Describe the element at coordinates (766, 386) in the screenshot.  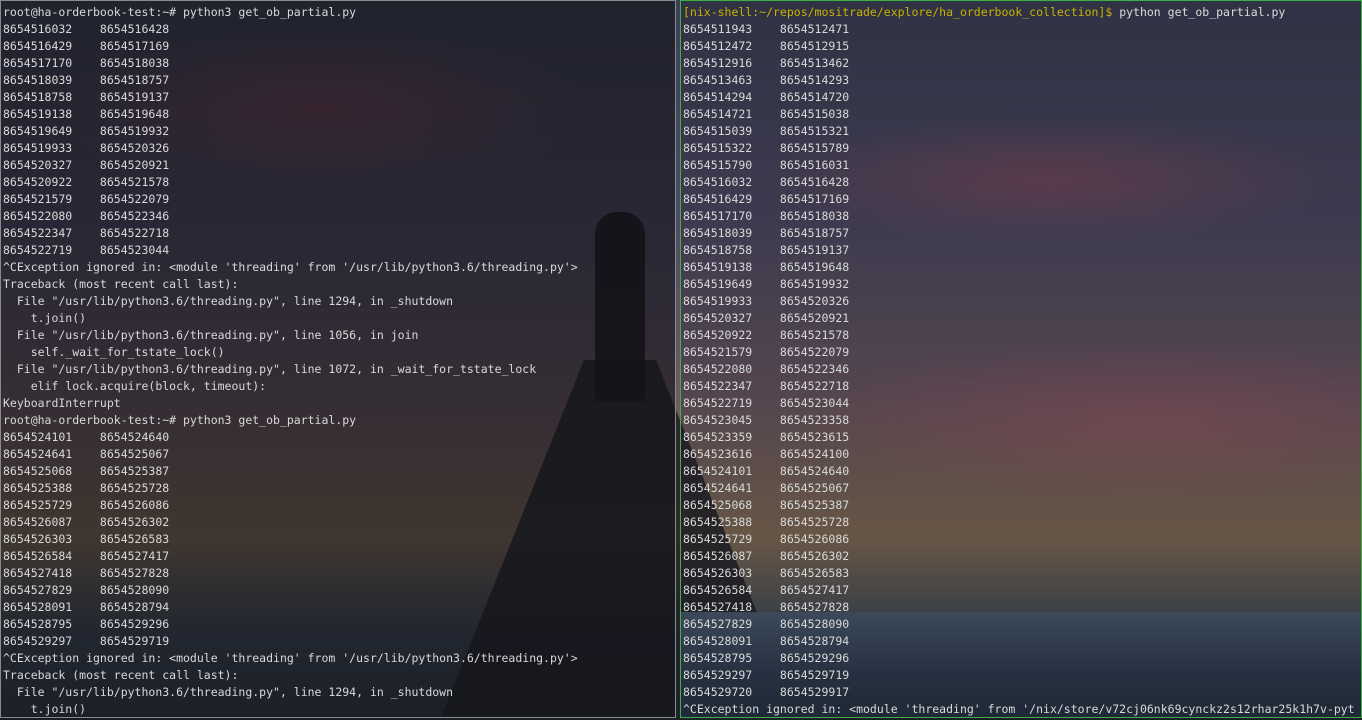
I see `right-terminal-line: 8654522347 8654522718` at that location.